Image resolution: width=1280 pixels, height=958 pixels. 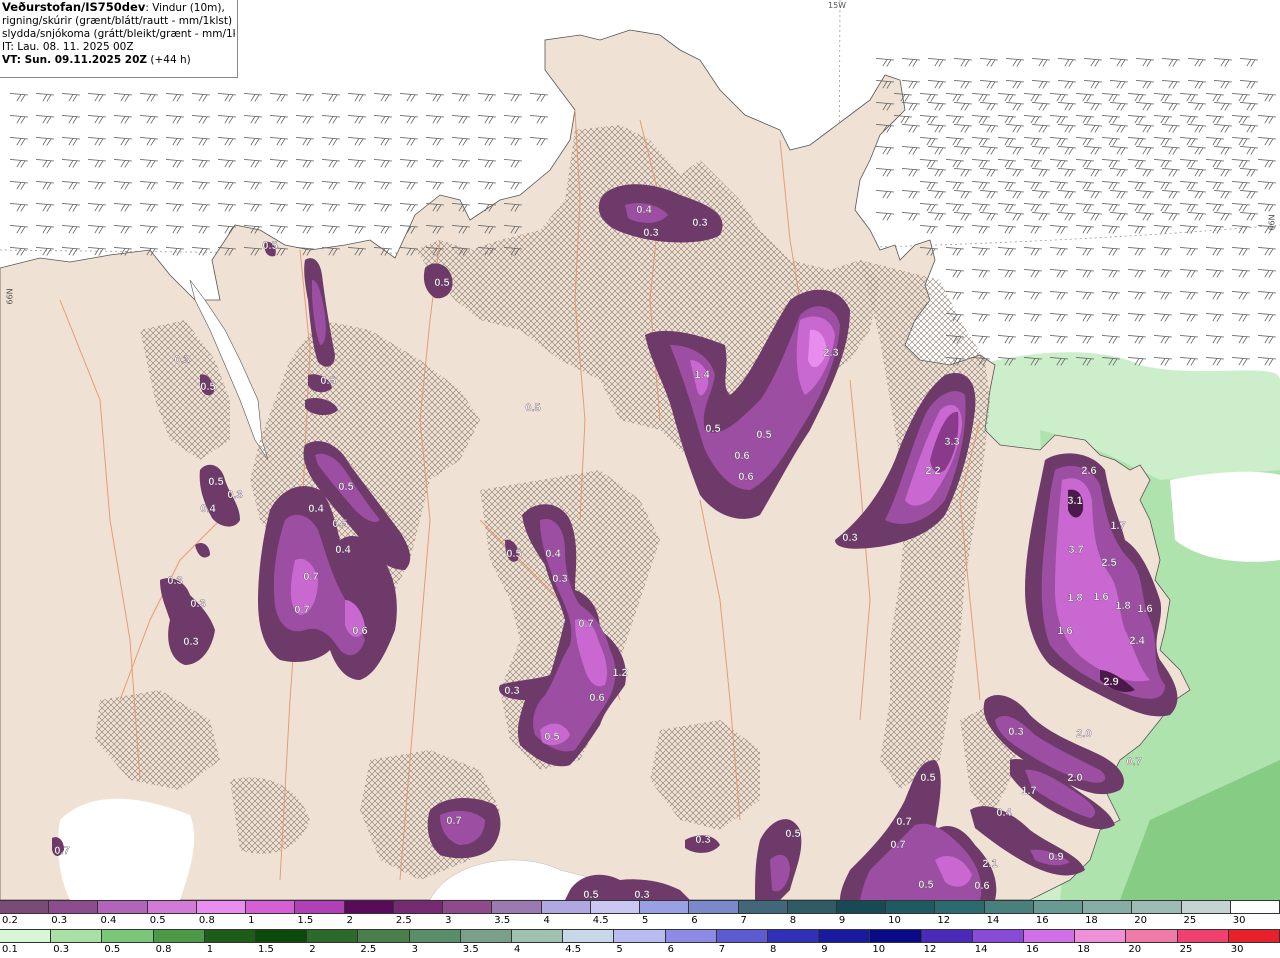 What do you see at coordinates (502, 920) in the screenshot?
I see `scale-tick-label: 3.5` at bounding box center [502, 920].